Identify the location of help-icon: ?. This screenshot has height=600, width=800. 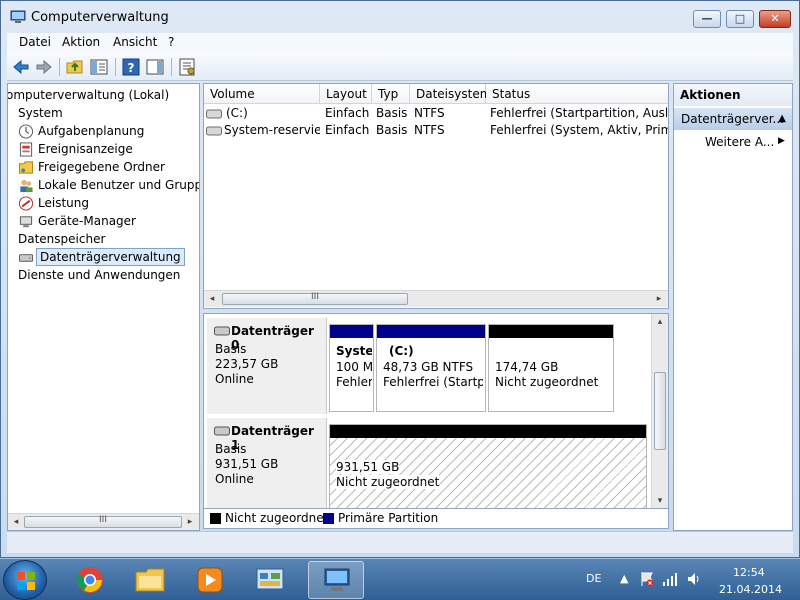
(131, 67).